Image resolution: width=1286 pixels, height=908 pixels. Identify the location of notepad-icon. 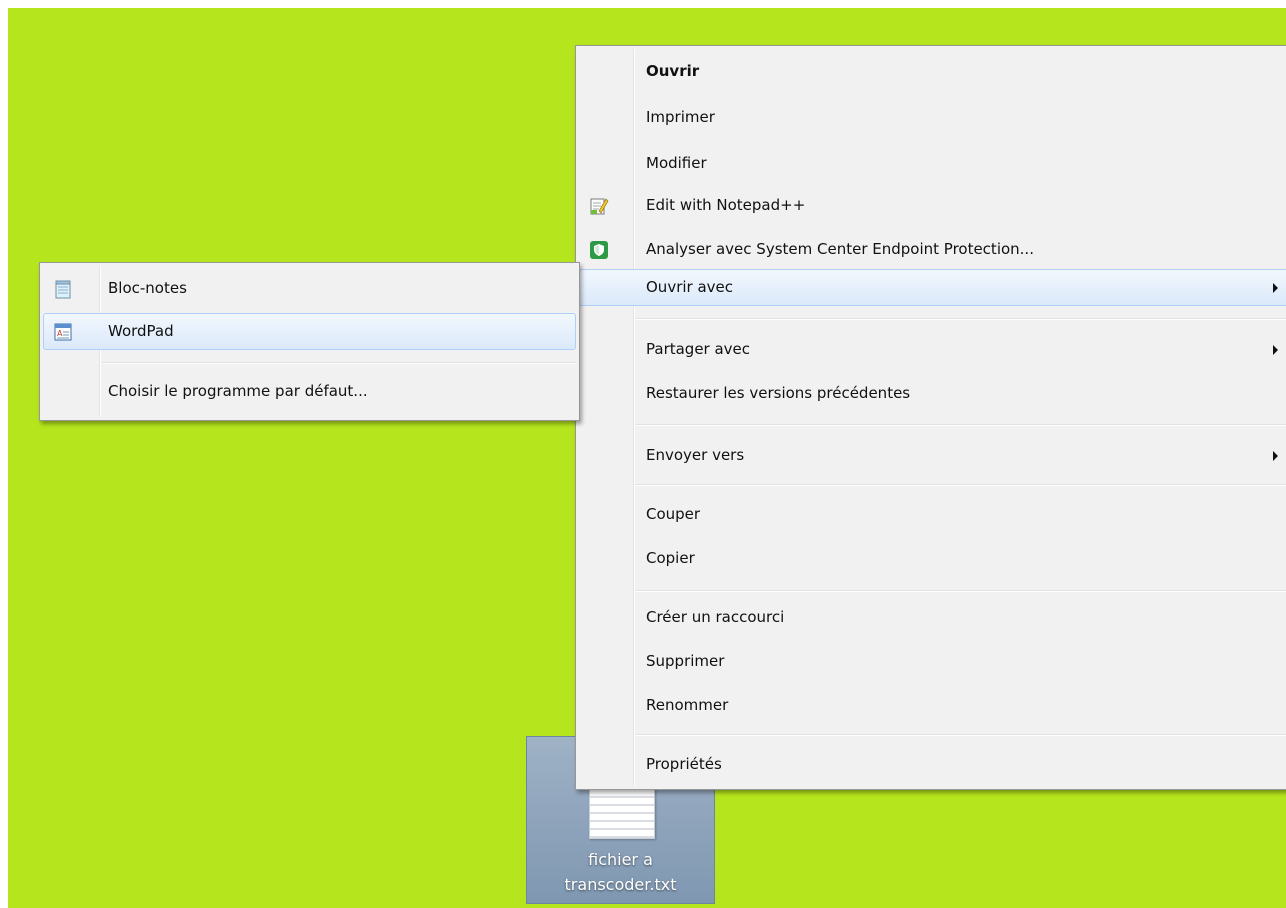
(63, 289).